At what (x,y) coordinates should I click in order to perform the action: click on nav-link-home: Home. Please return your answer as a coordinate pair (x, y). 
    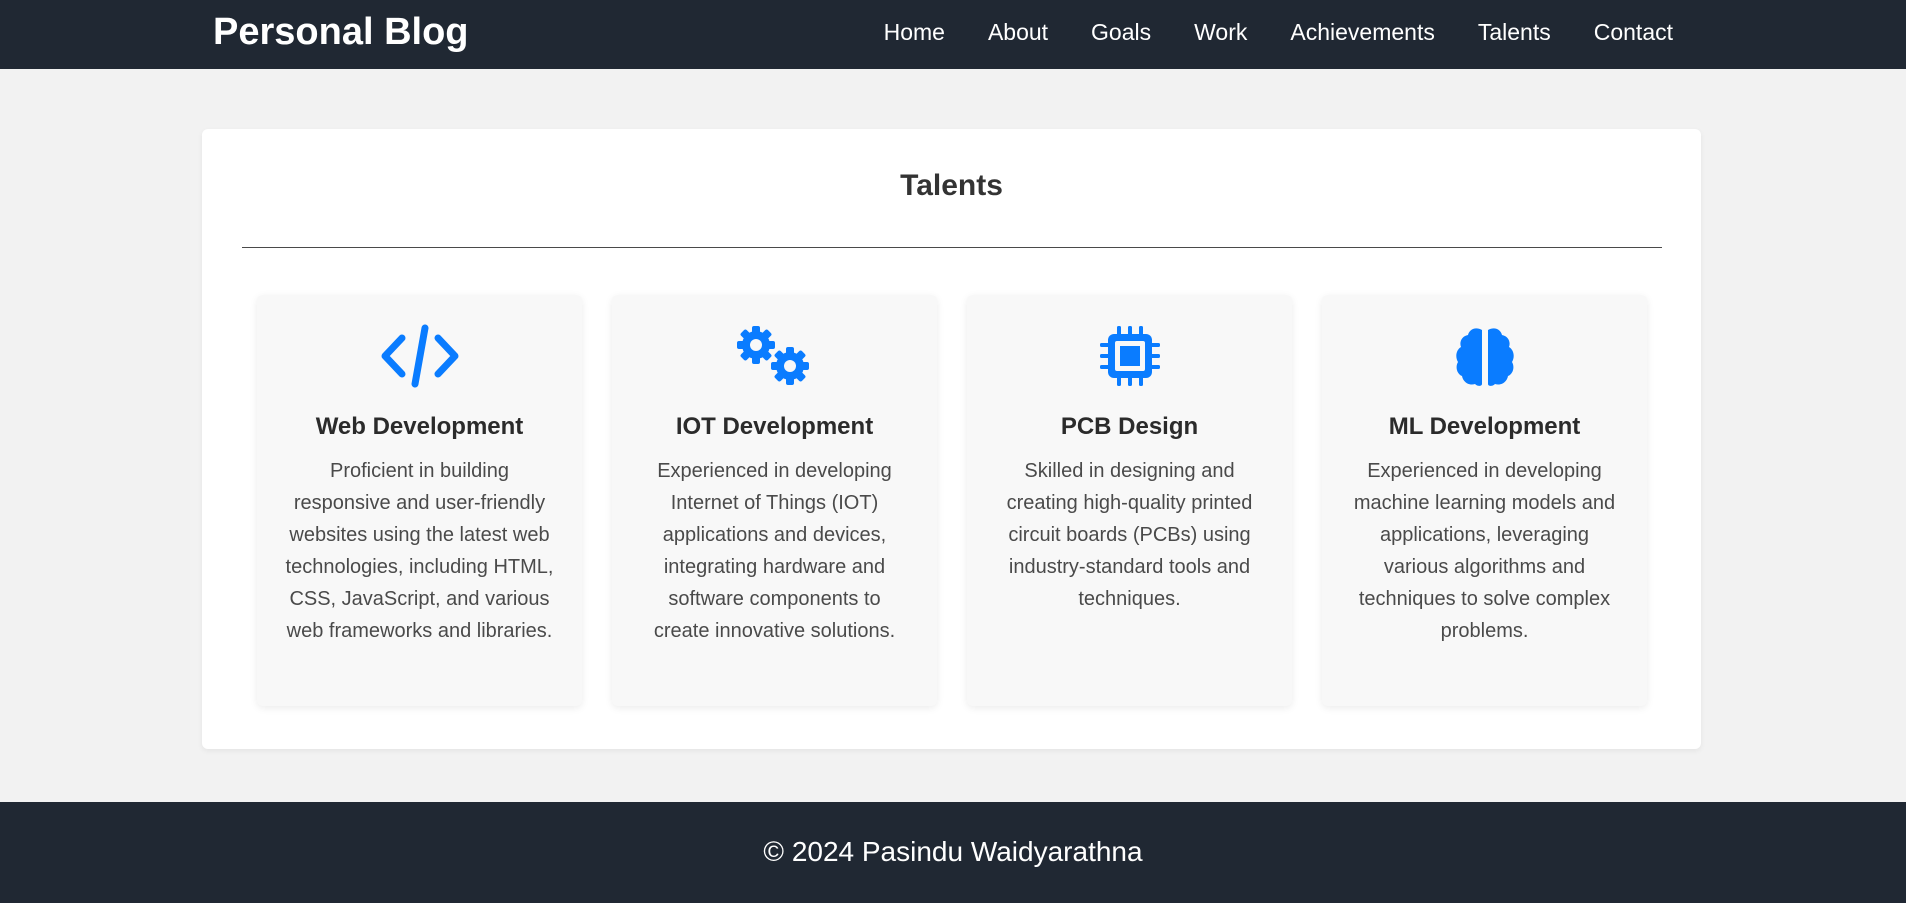
    Looking at the image, I should click on (914, 32).